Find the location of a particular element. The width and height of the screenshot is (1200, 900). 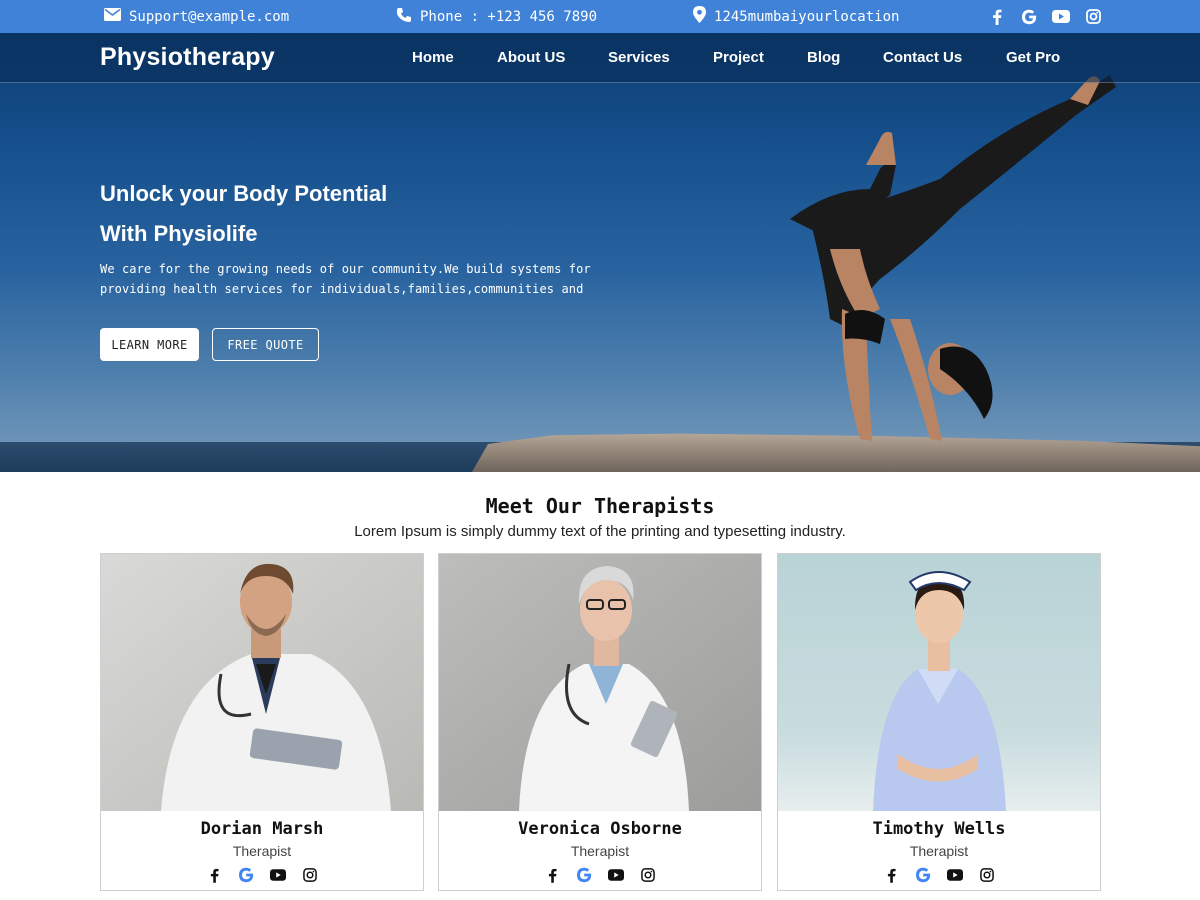

location-contact: 1245mumbaiyourlocation is located at coordinates (796, 16).